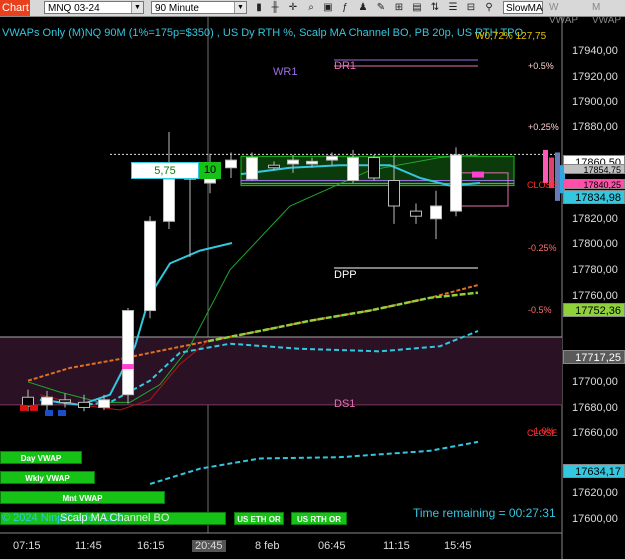 The image size is (625, 559). What do you see at coordinates (151, 546) in the screenshot?
I see `time-tick: 16:15` at bounding box center [151, 546].